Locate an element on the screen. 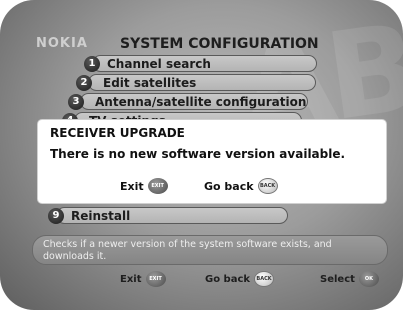  menu-item-reinstall: Reinstall is located at coordinates (172, 215).